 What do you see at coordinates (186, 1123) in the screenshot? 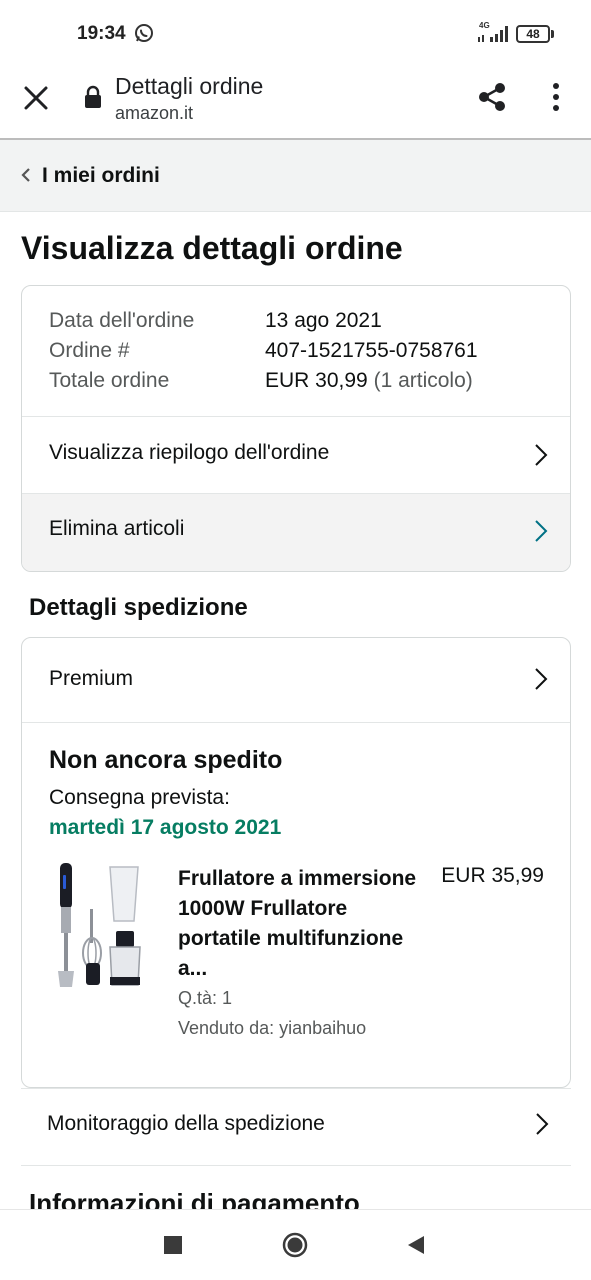
I see `shipment-tracking-label: Monitoraggio della spedizione` at bounding box center [186, 1123].